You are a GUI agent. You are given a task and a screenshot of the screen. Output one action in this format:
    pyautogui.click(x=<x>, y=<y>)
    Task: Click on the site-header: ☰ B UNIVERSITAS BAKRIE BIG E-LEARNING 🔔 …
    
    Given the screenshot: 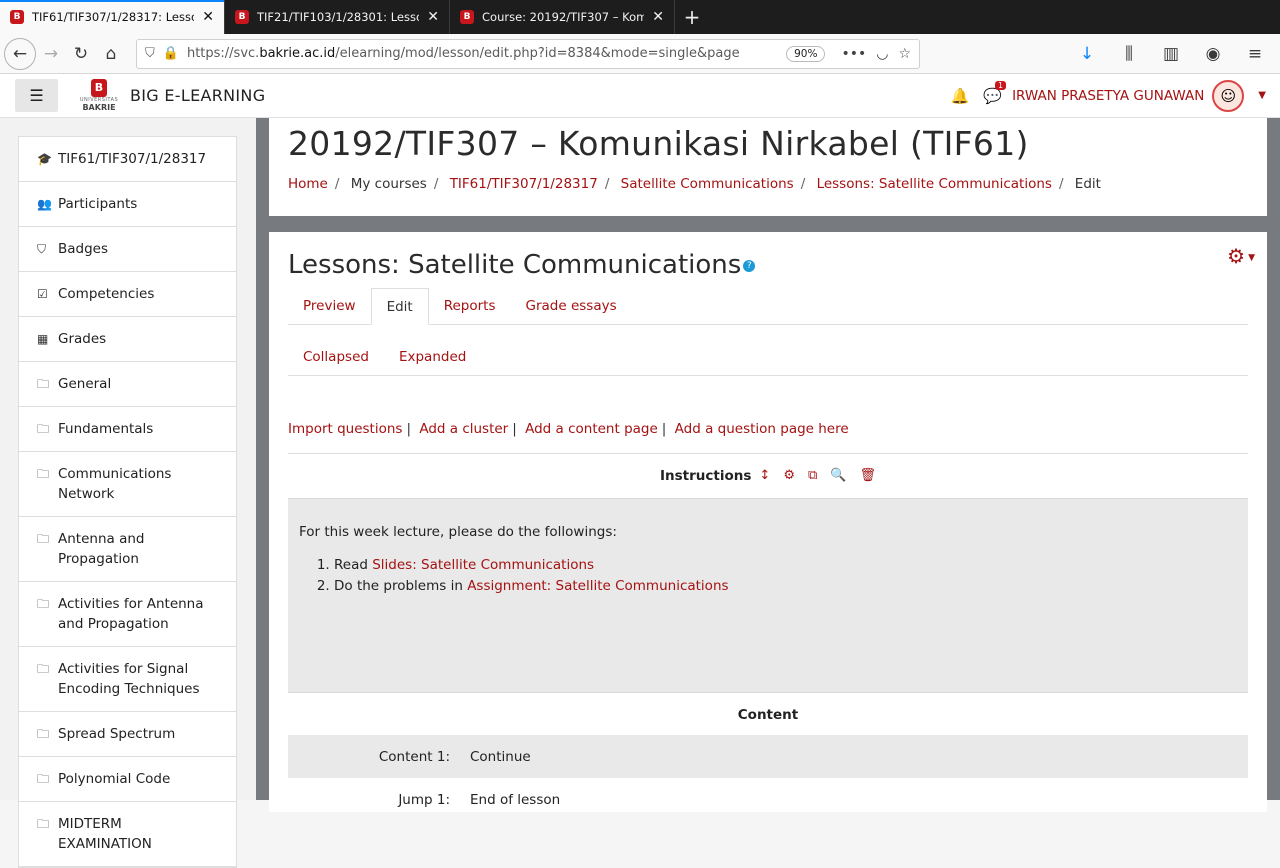 What is the action you would take?
    pyautogui.click(x=640, y=96)
    